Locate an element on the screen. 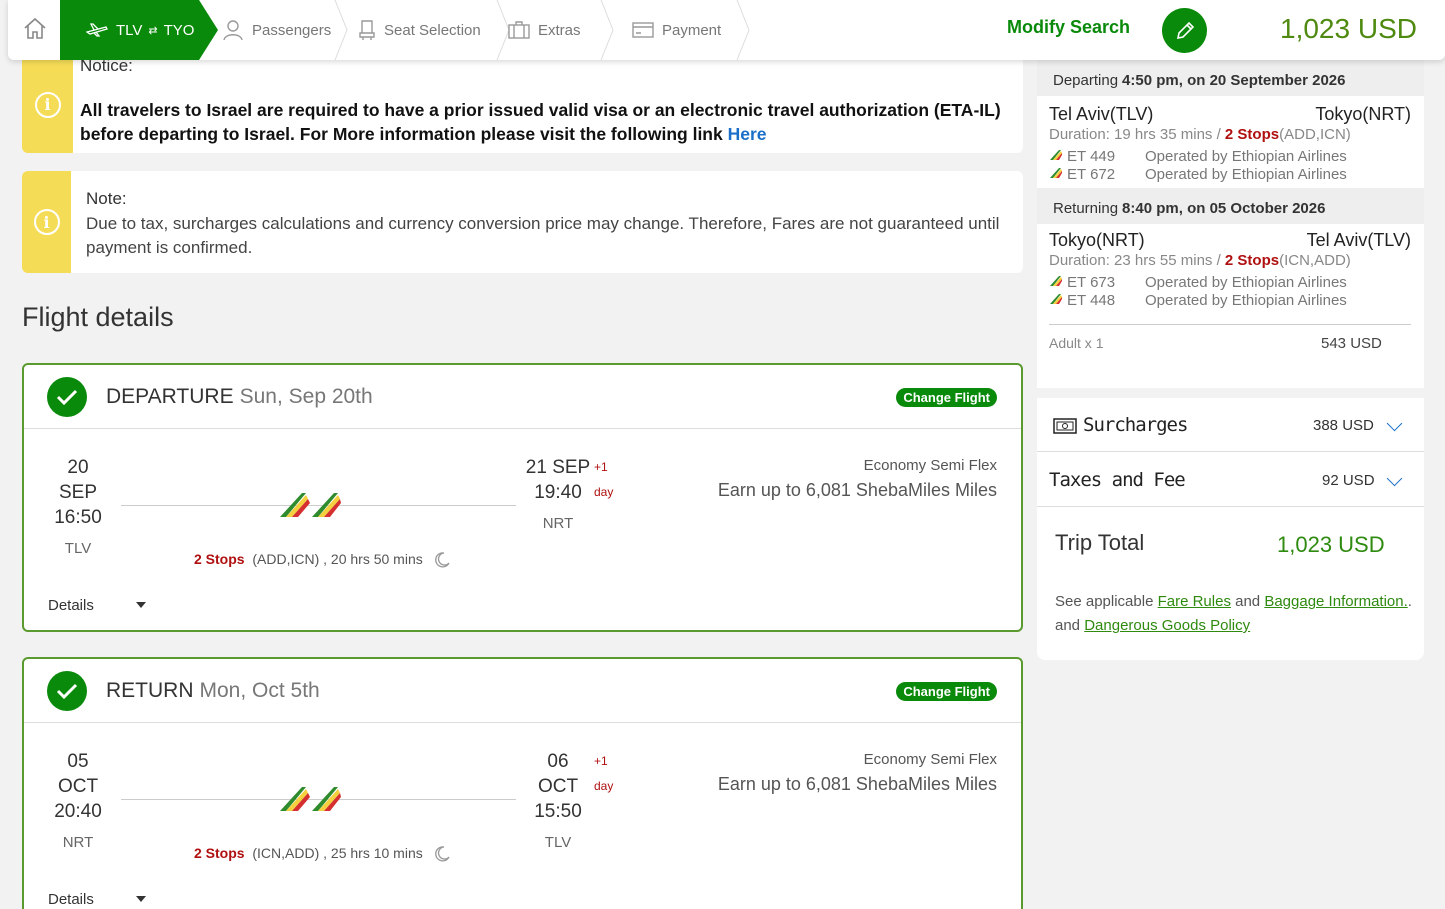 This screenshot has width=1445, height=909. step-seat-selection: Seat Selection is located at coordinates (434, 30).